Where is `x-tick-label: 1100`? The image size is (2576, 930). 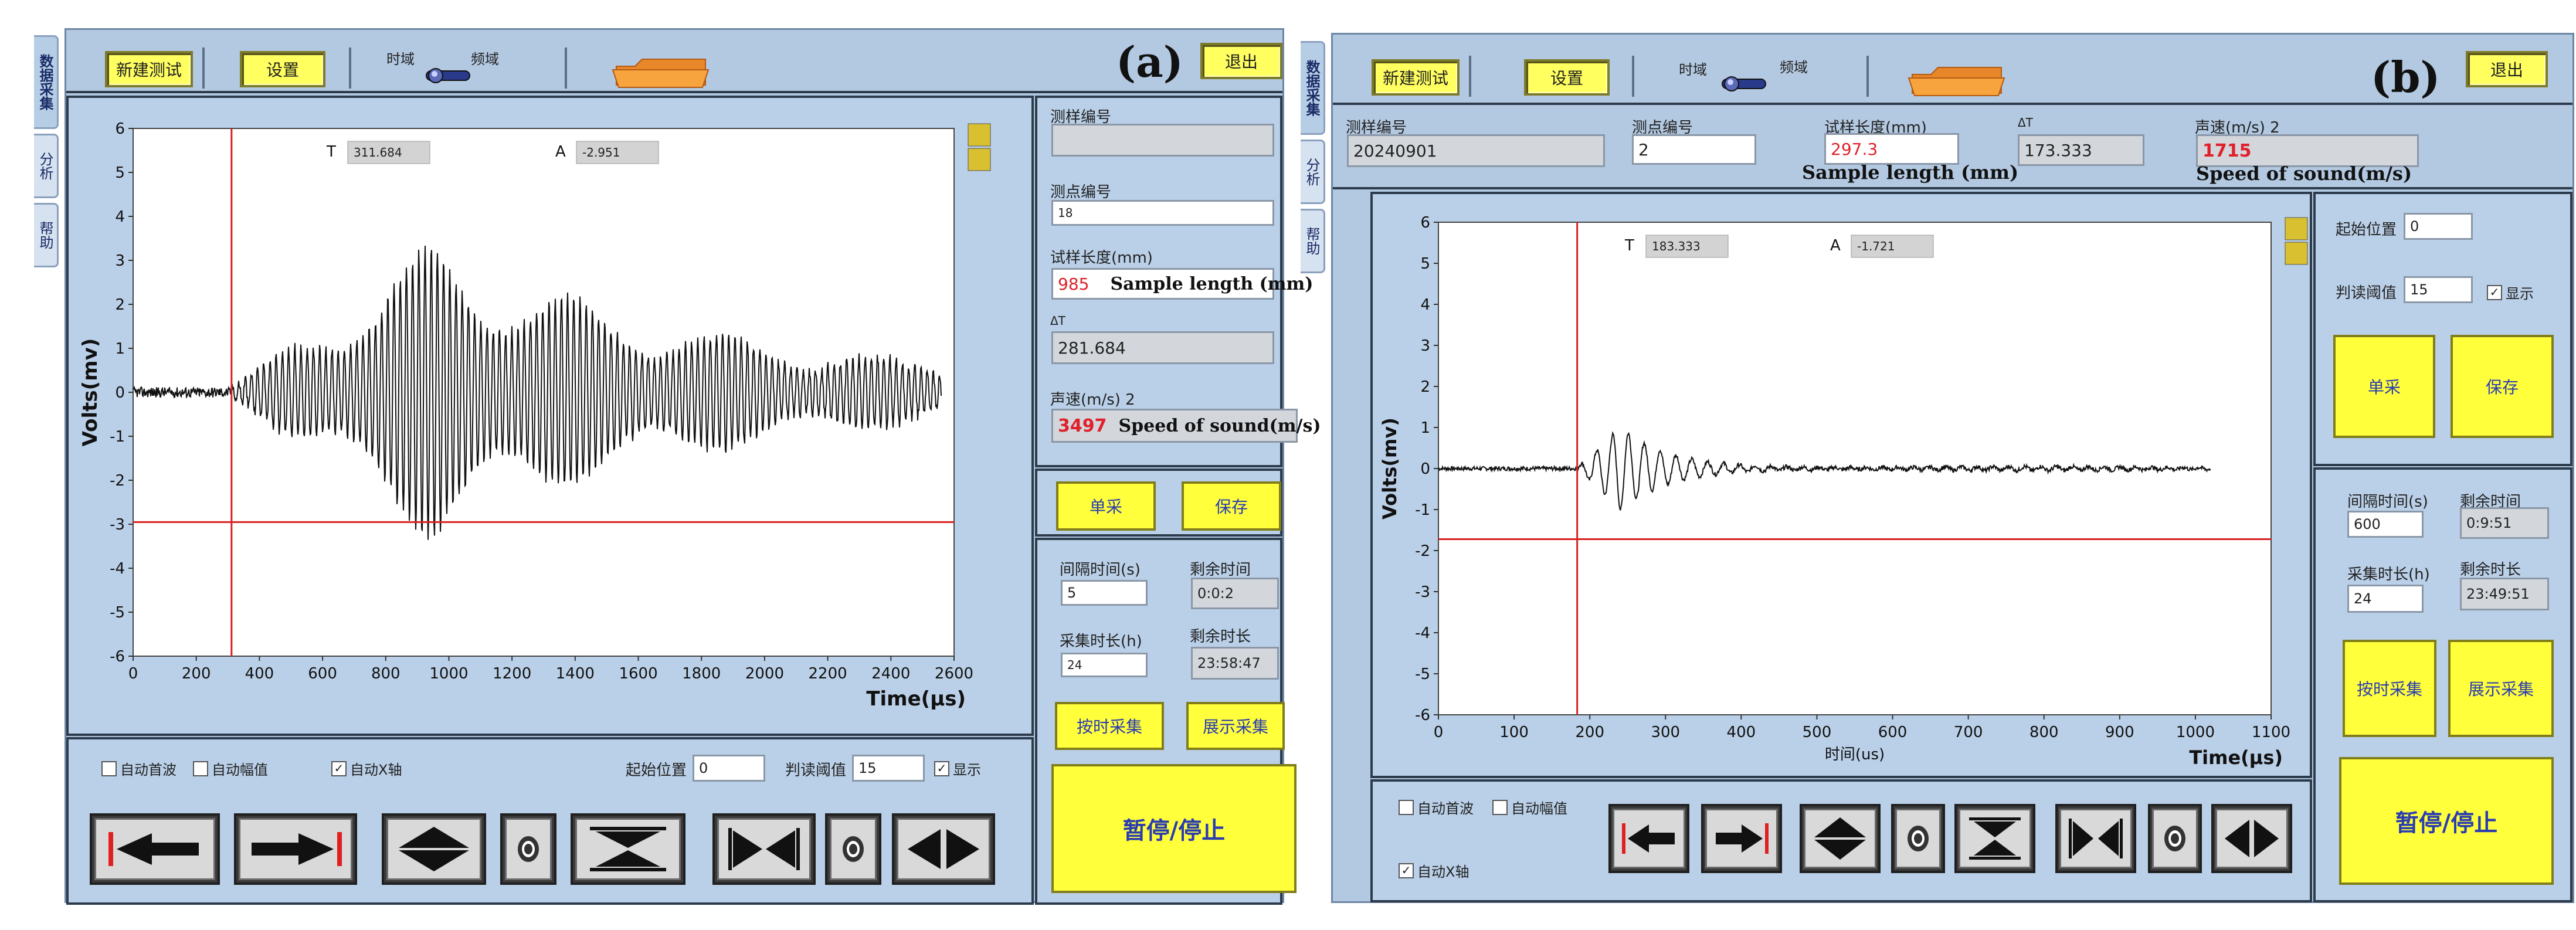 x-tick-label: 1100 is located at coordinates (2271, 732).